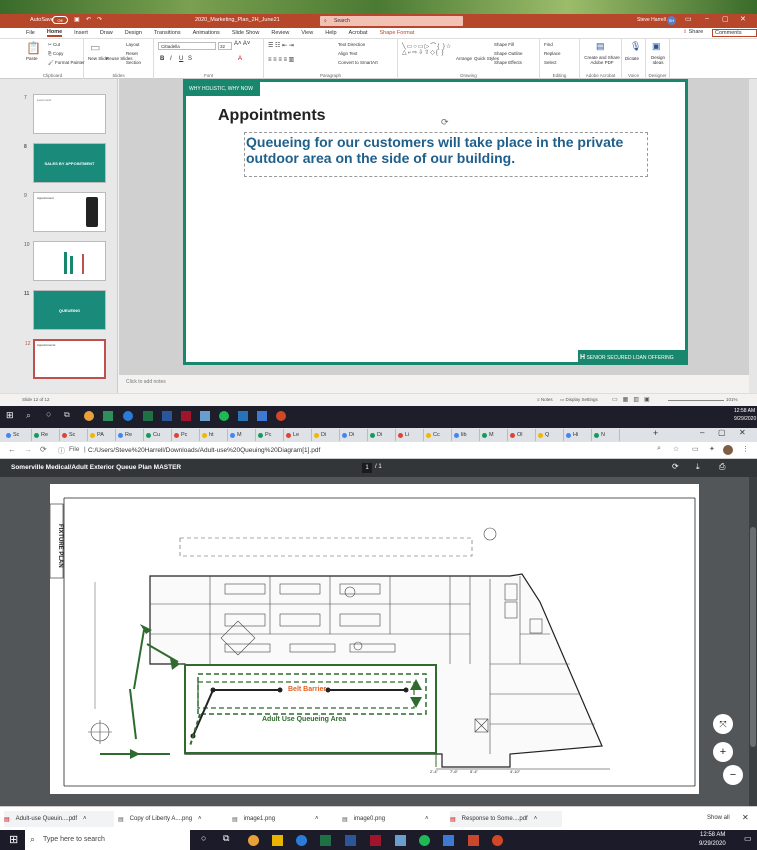  I want to click on url-input, so click(363, 450).